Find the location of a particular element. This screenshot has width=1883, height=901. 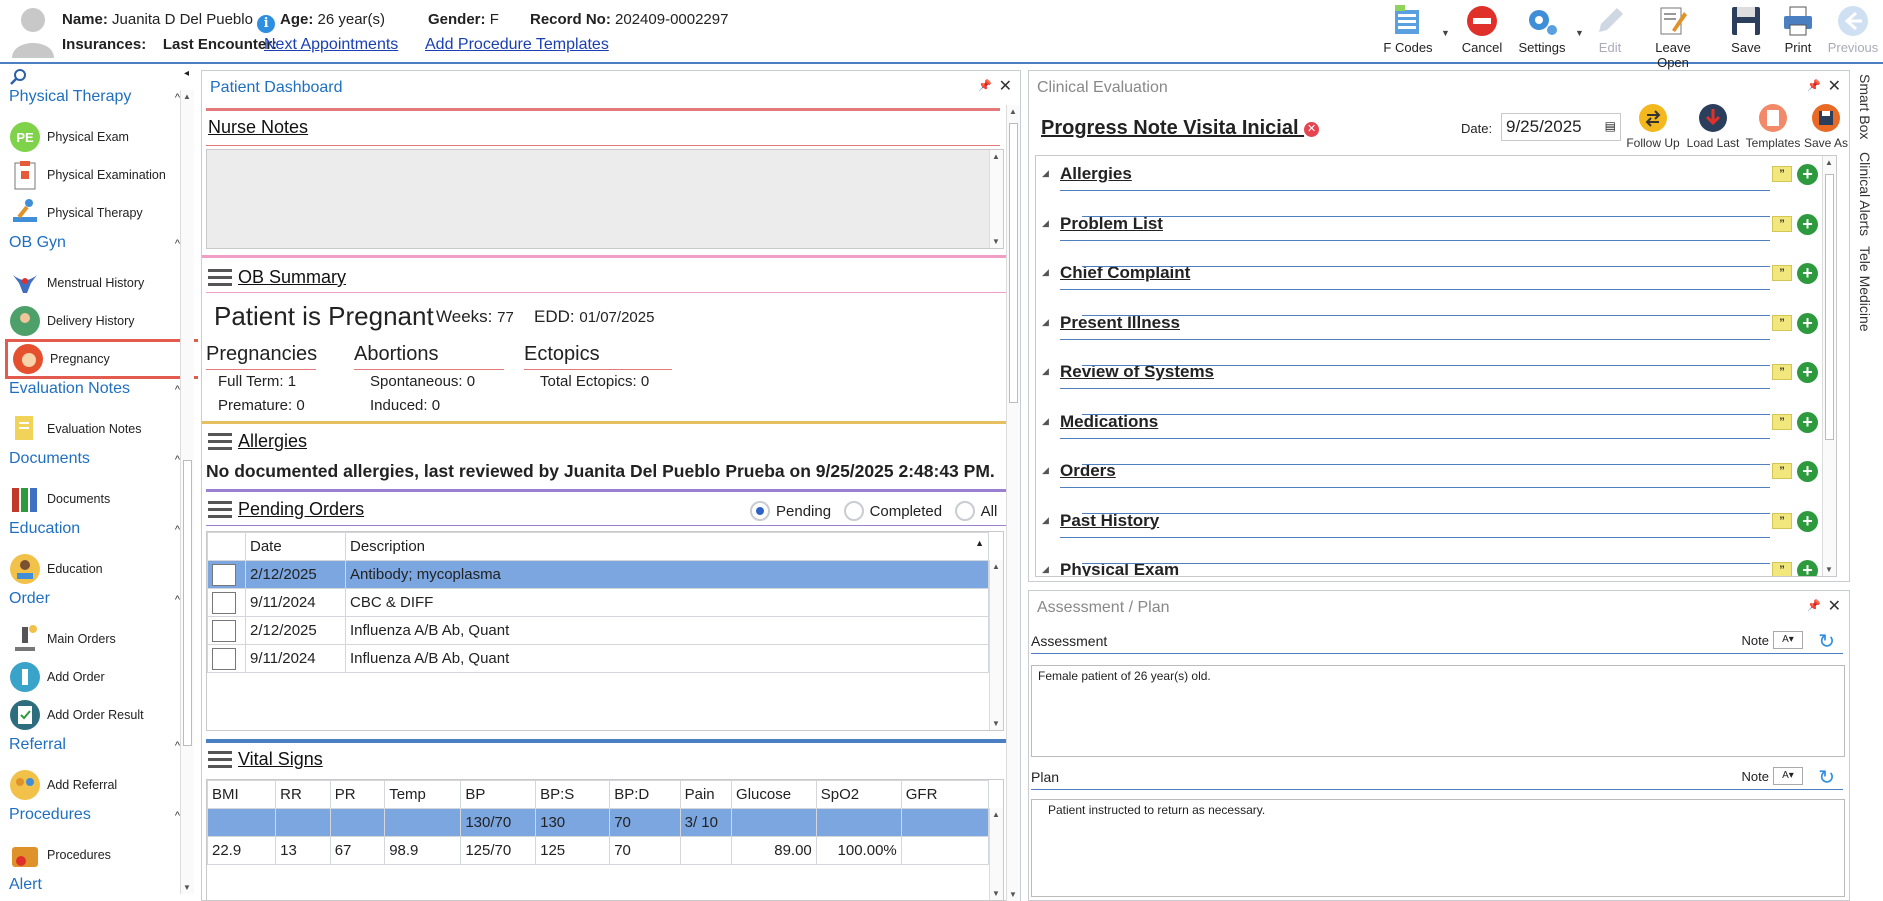

sidebar-item-education: Education is located at coordinates (56, 569).